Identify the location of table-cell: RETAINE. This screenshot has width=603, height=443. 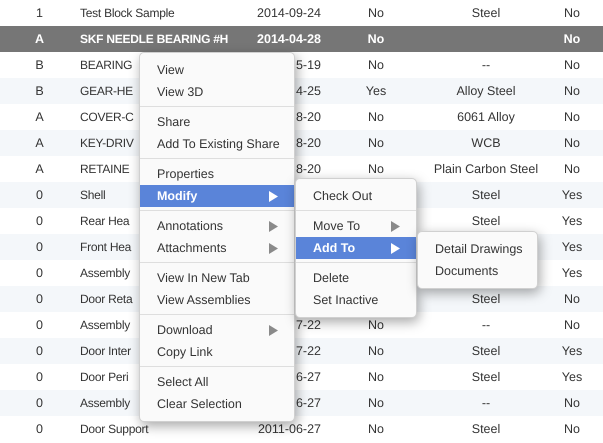
(105, 169).